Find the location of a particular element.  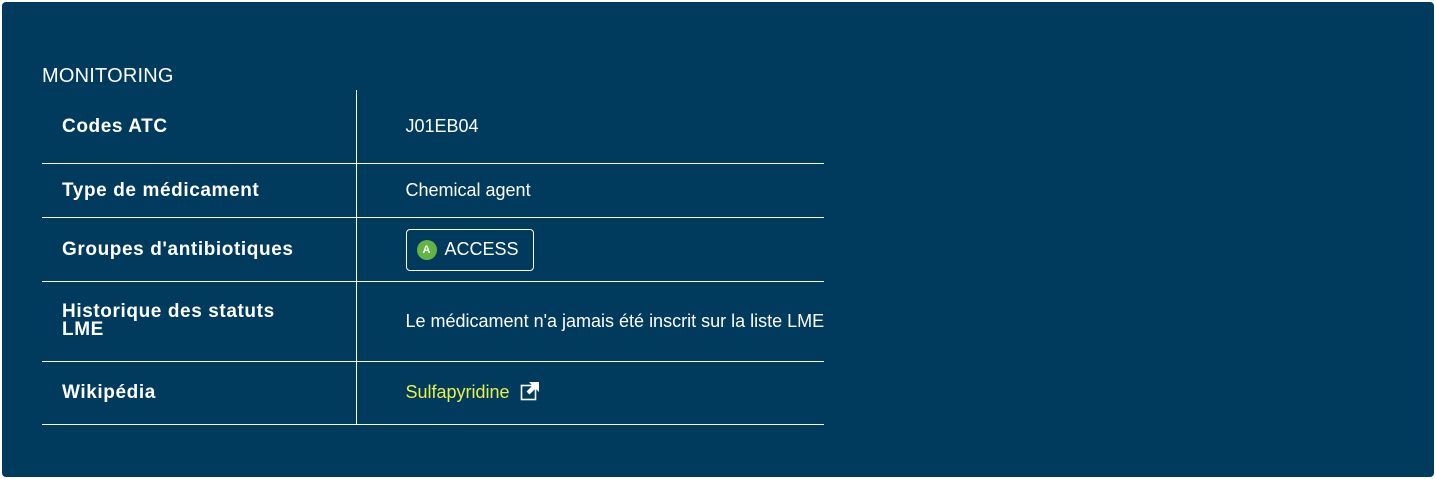

access-badge: A ACCESS is located at coordinates (469, 249).